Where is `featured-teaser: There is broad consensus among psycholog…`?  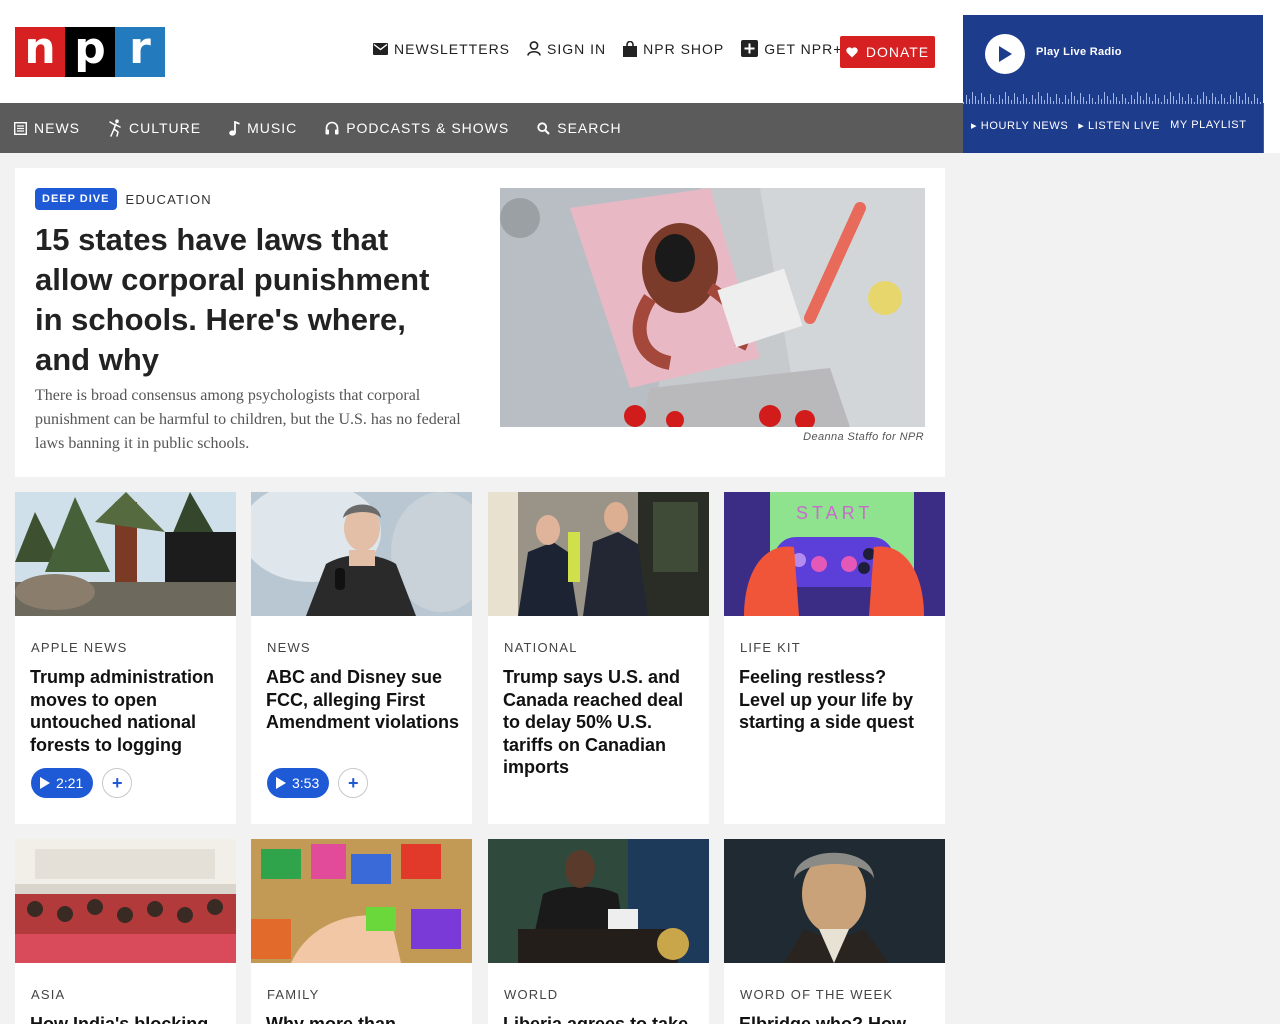
featured-teaser: There is broad consensus among psycholog… is located at coordinates (248, 419).